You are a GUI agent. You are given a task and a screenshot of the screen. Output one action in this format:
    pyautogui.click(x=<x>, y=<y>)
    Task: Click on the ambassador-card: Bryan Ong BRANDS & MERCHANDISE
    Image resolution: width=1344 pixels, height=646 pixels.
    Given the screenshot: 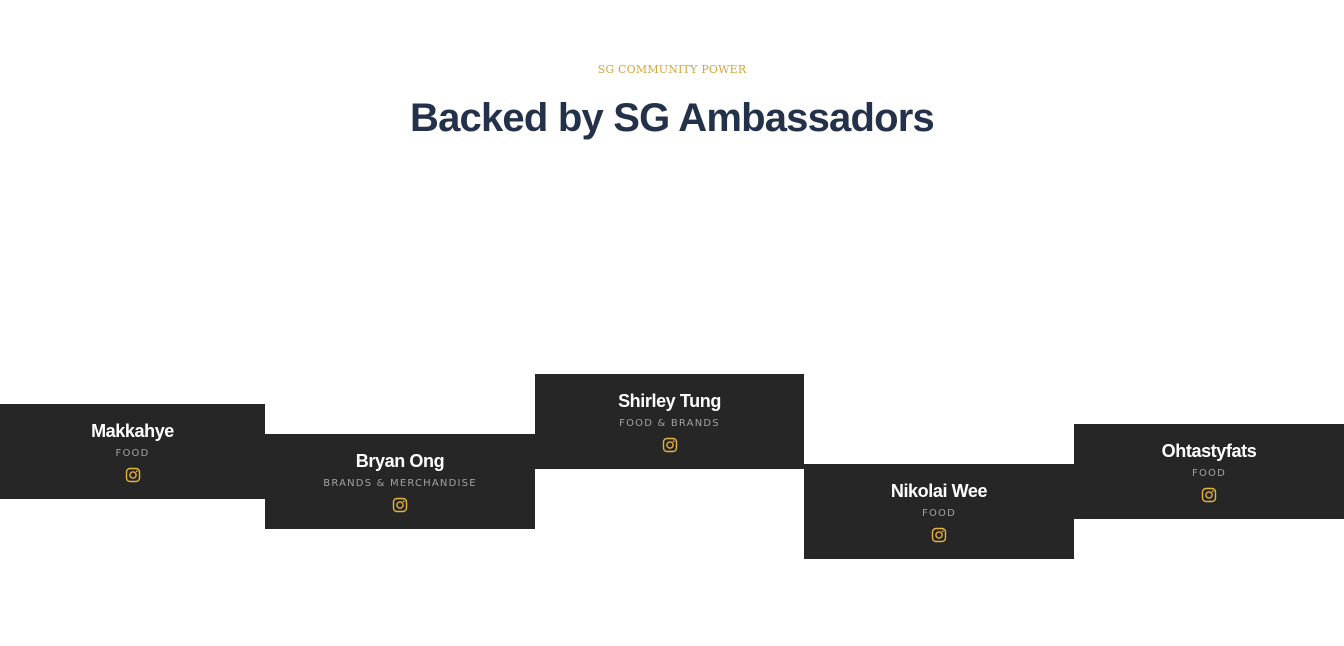 What is the action you would take?
    pyautogui.click(x=400, y=481)
    